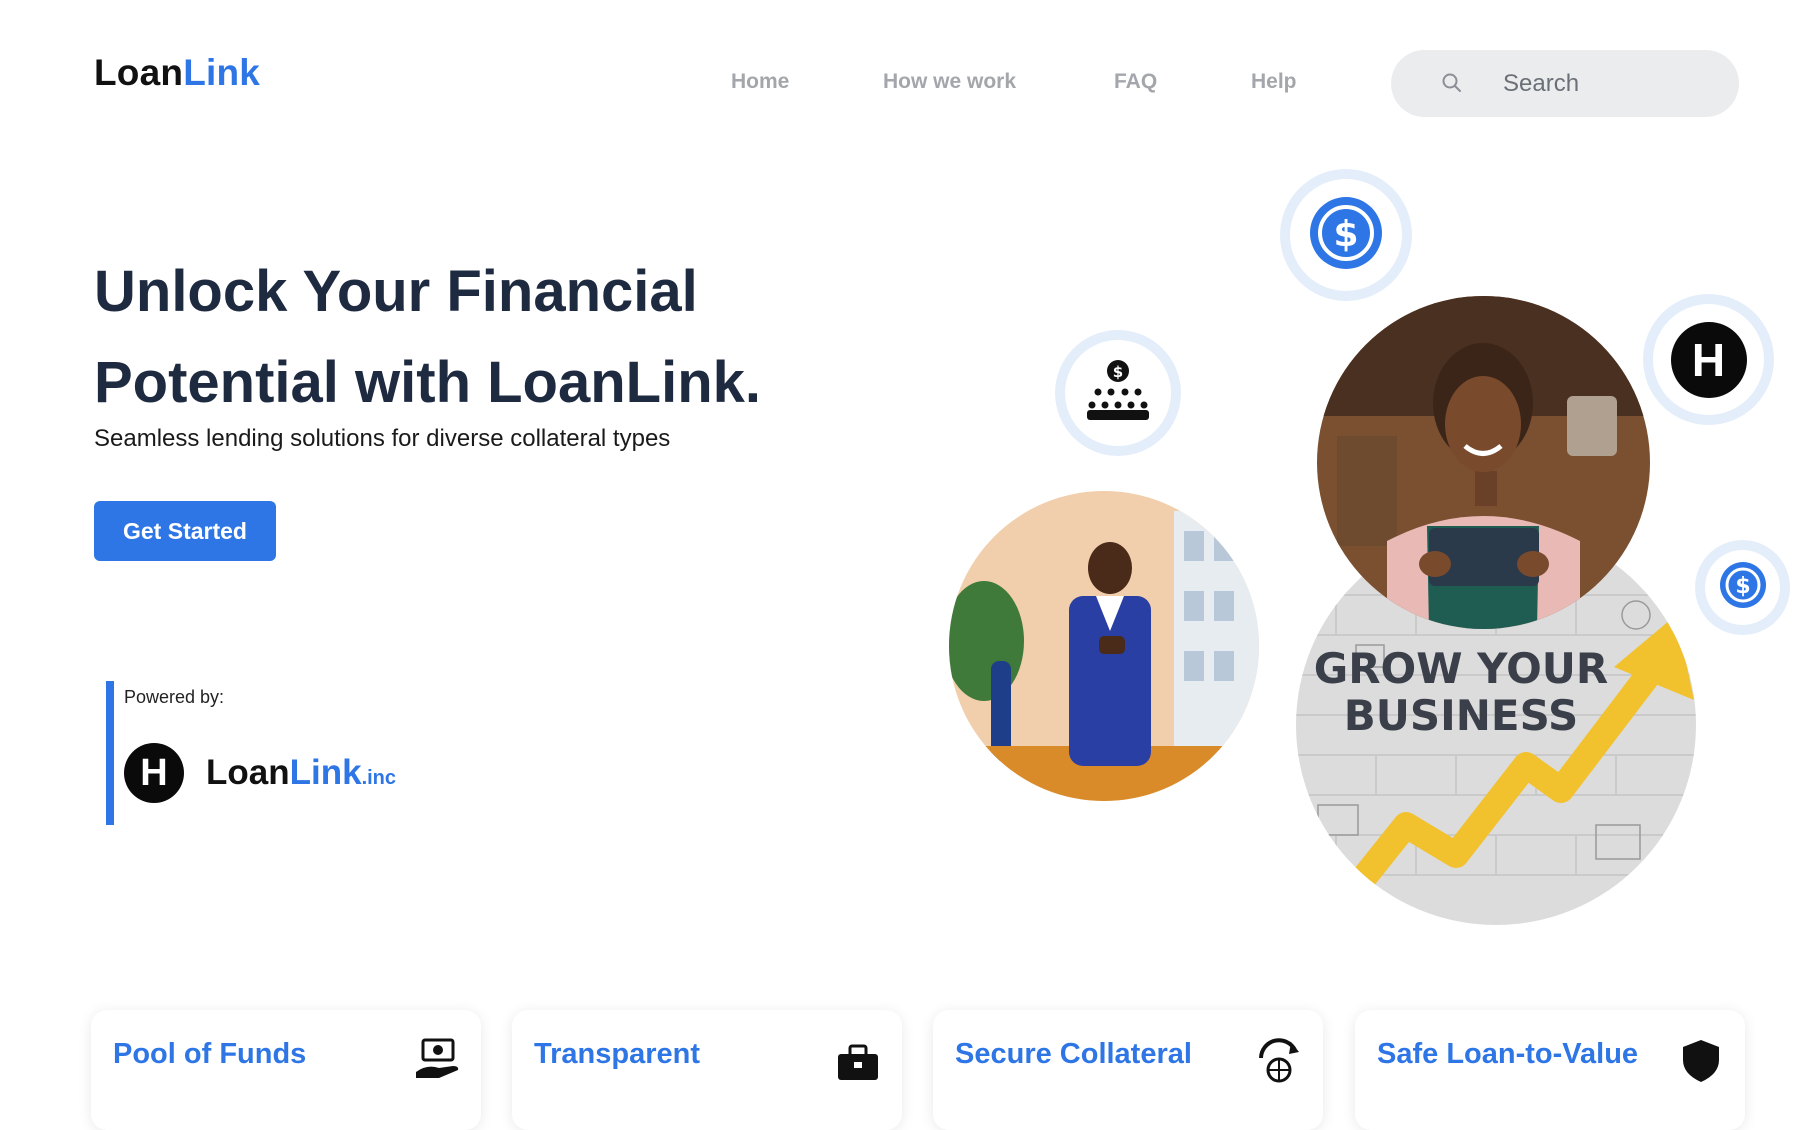 The image size is (1811, 1130). I want to click on dollar-coin-bubble-small: $, so click(1742, 587).